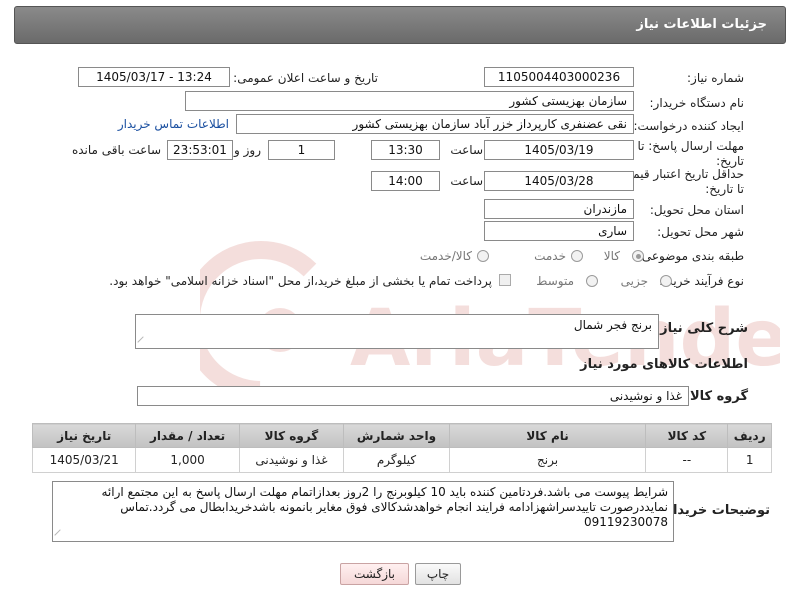 This screenshot has height=598, width=788. I want to click on buyer-org-label: نام دستگاه خریدار:, so click(697, 103).